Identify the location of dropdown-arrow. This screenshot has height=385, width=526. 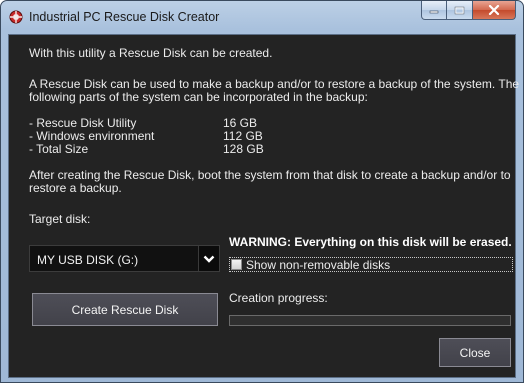
(208, 258).